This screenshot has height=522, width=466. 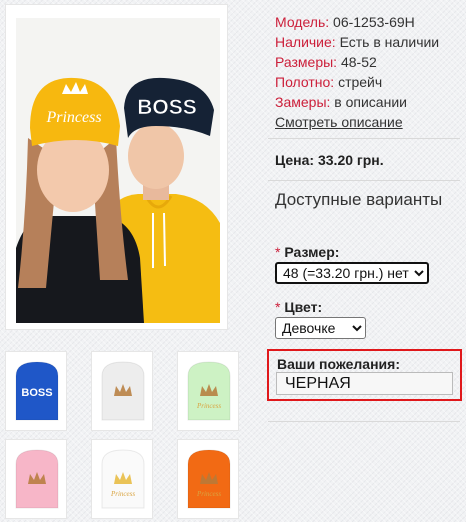 I want to click on spec-fabric: Полотно: стрейч, so click(x=329, y=82).